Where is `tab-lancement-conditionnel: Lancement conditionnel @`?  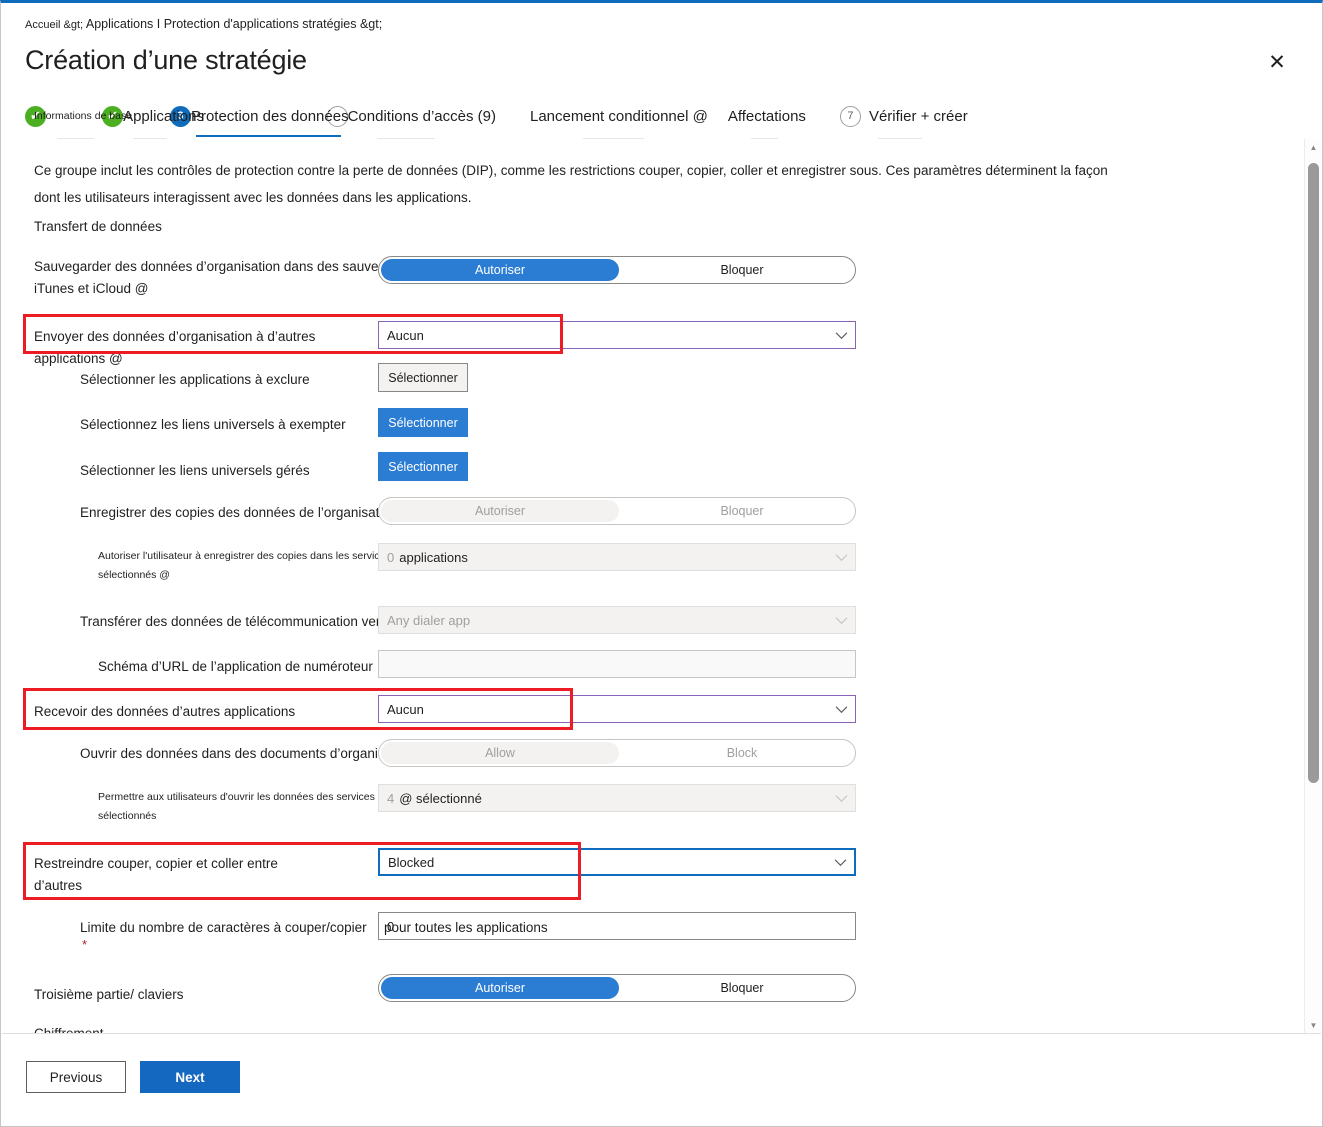 tab-lancement-conditionnel: Lancement conditionnel @ is located at coordinates (619, 120).